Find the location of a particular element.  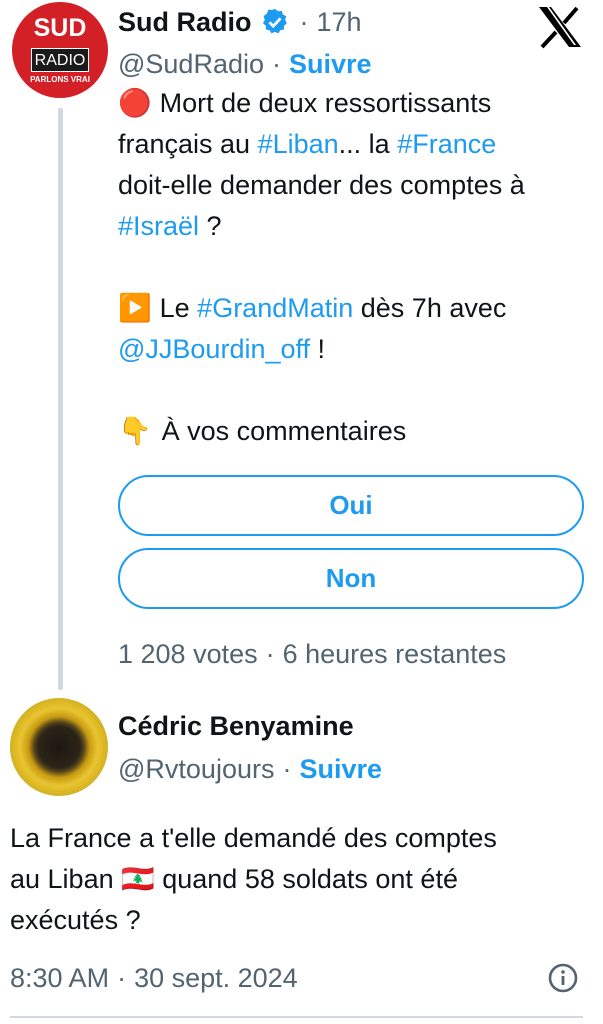

tweet-text-segment: ... la is located at coordinates (368, 144).